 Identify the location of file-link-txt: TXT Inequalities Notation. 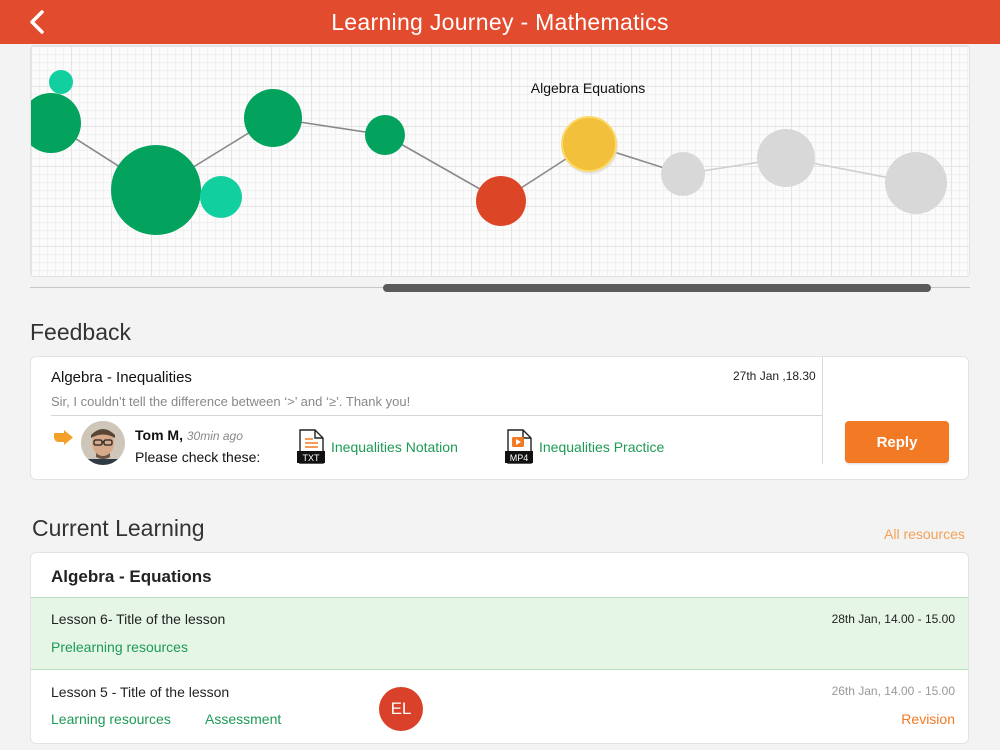
(377, 447).